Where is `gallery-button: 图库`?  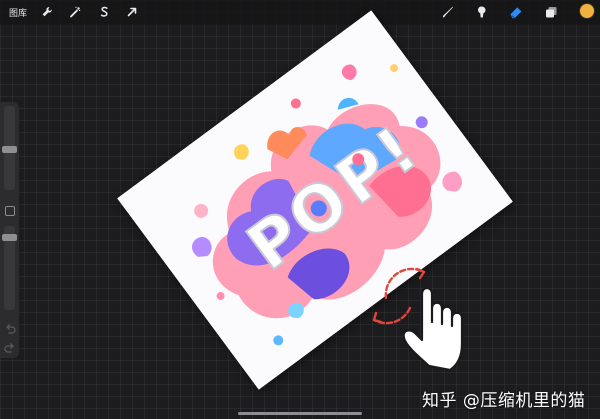 gallery-button: 图库 is located at coordinates (18, 12).